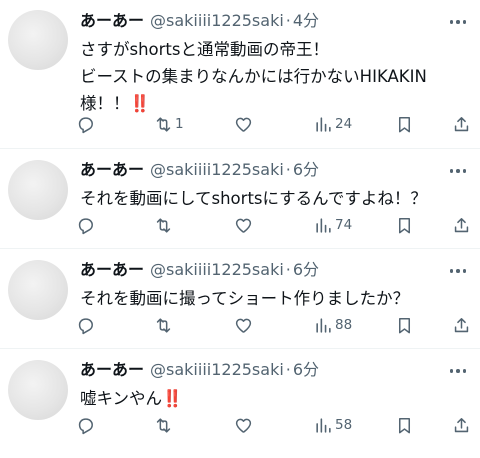 This screenshot has height=458, width=480. Describe the element at coordinates (204, 49) in the screenshot. I see `tweet-text-line: さすがshortsと通常動画の帝王！` at that location.